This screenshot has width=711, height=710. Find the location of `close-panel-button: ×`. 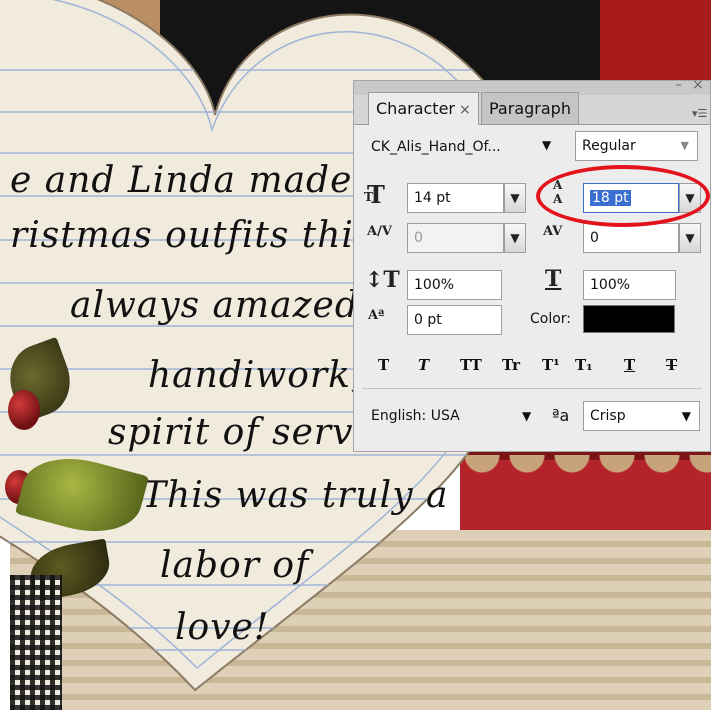

close-panel-button: × is located at coordinates (698, 85).